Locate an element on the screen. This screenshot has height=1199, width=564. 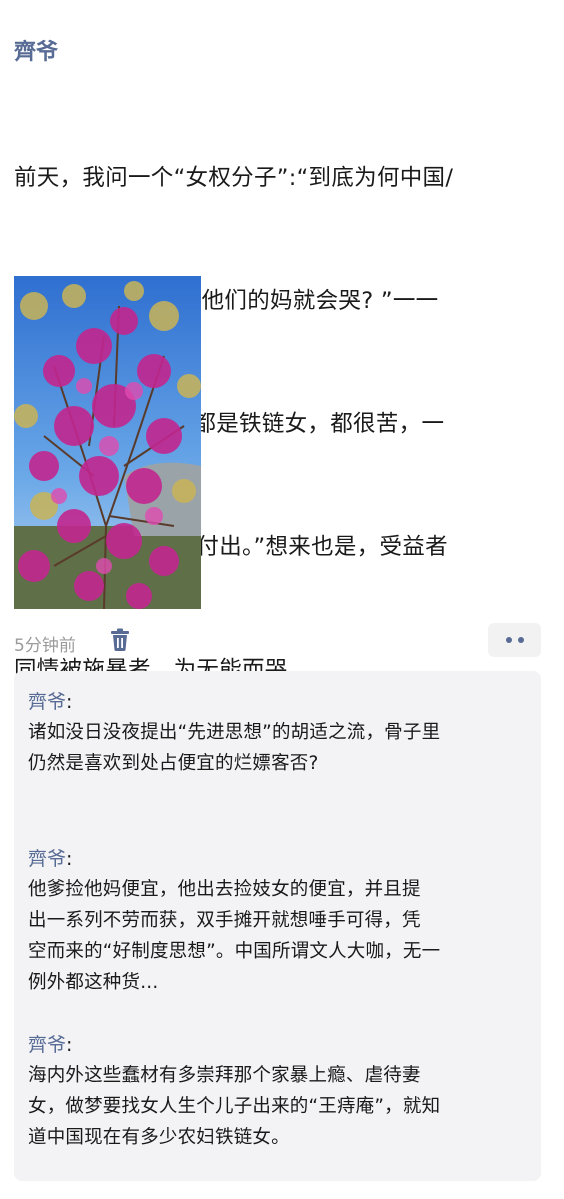
post-photo-redbud-tree is located at coordinates (107, 442).